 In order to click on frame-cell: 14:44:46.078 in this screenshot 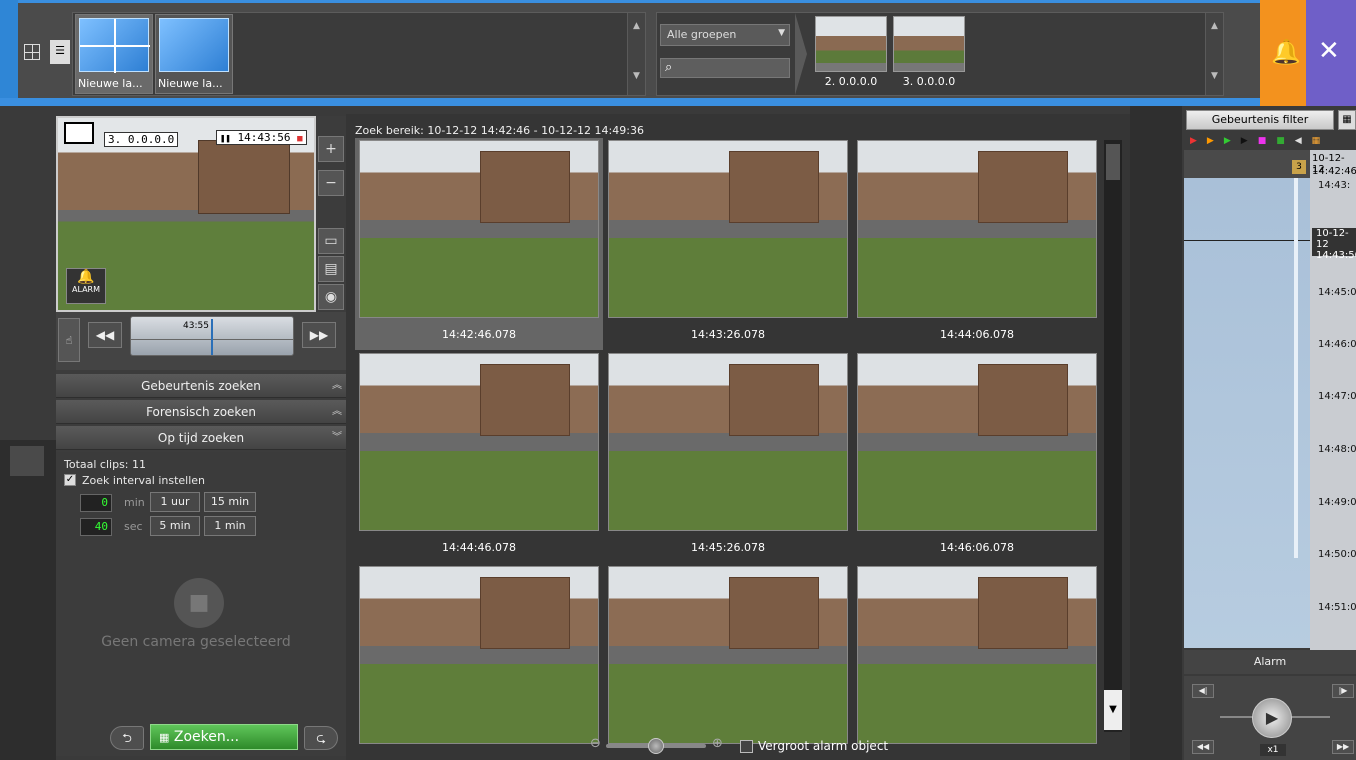, I will do `click(479, 457)`.